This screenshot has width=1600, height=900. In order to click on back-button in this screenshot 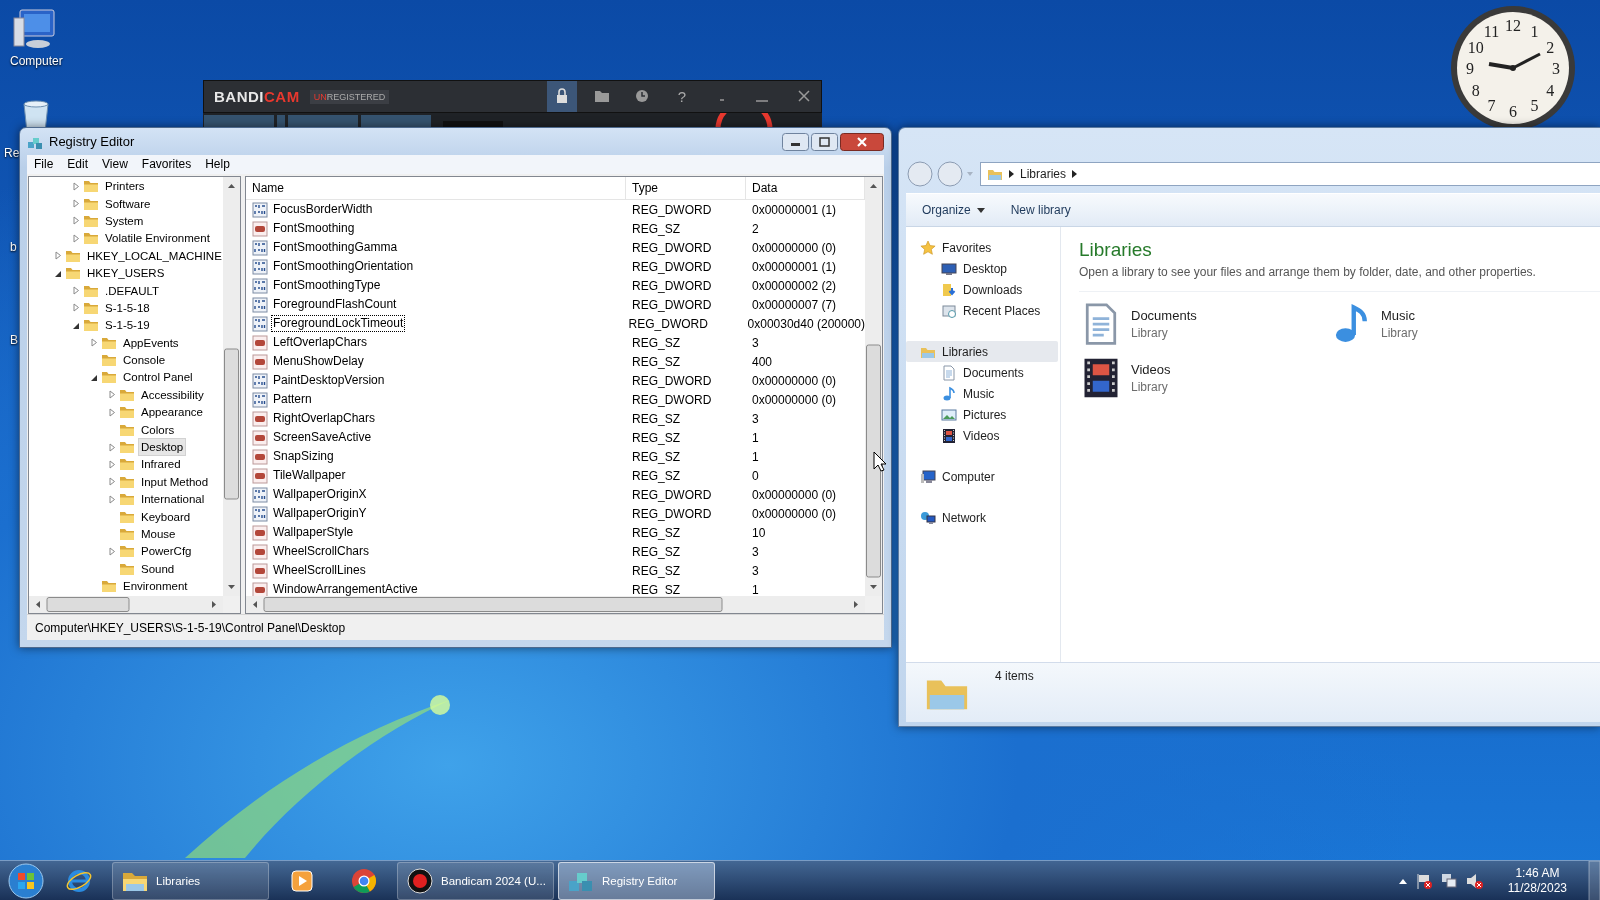, I will do `click(920, 174)`.